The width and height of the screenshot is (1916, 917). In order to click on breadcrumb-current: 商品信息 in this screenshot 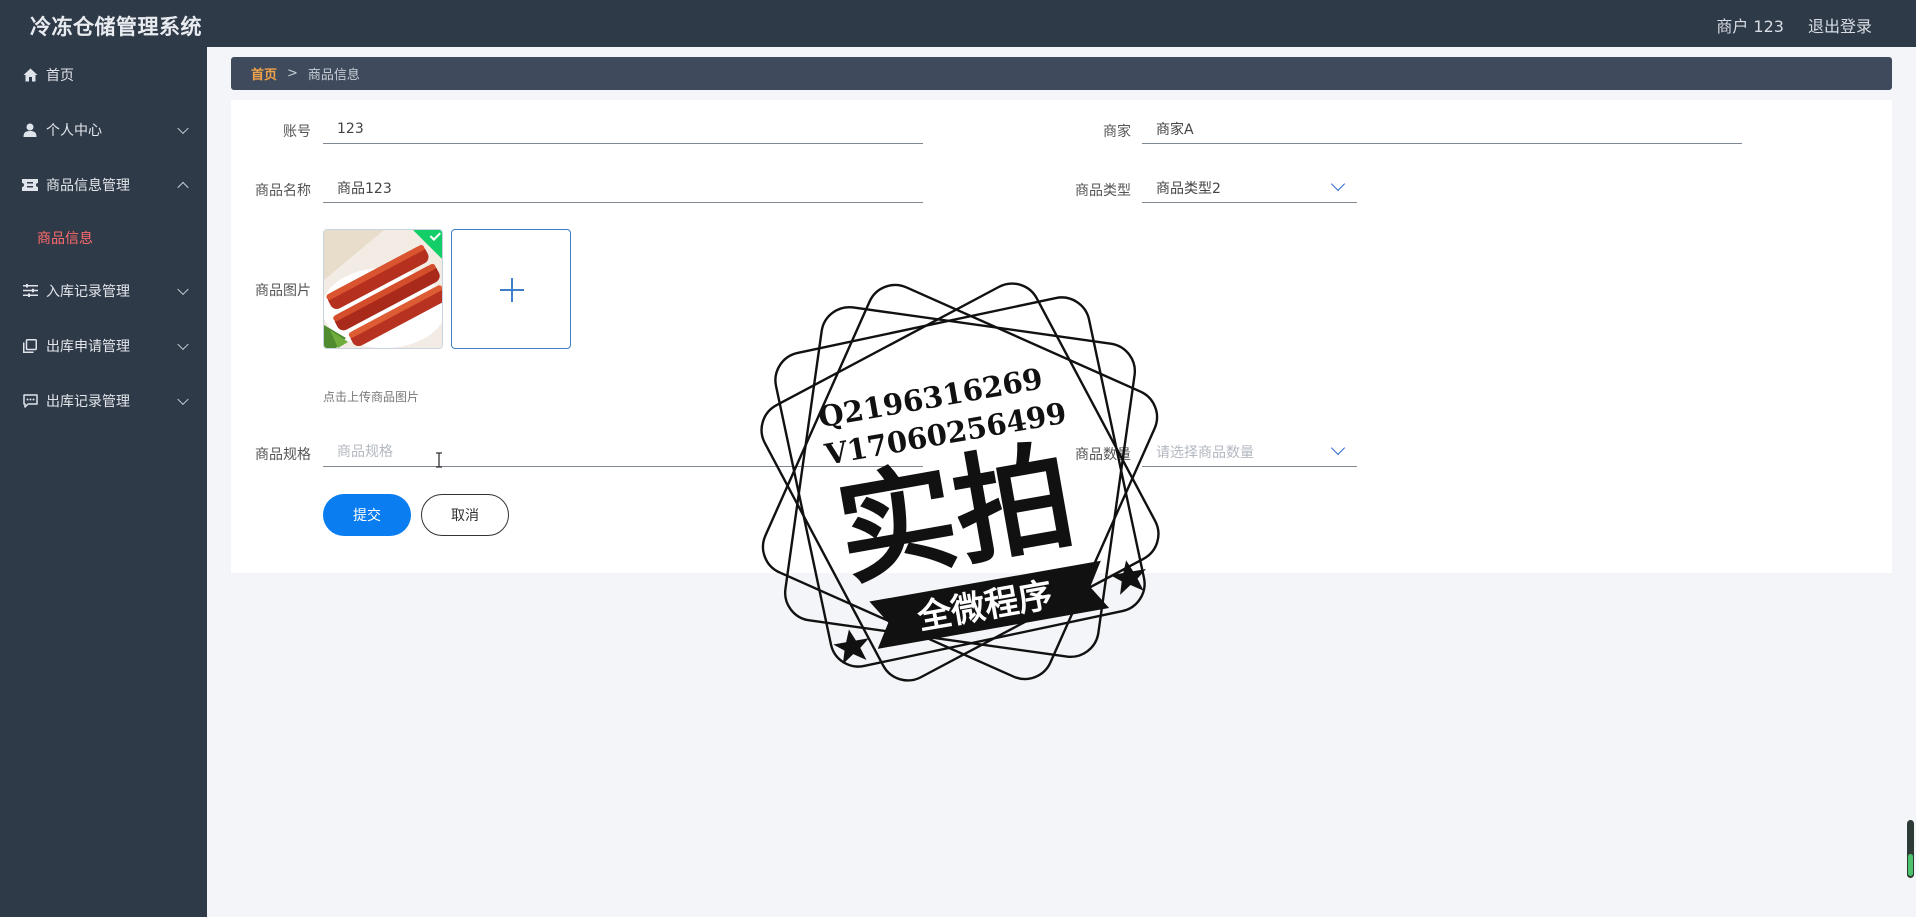, I will do `click(333, 75)`.